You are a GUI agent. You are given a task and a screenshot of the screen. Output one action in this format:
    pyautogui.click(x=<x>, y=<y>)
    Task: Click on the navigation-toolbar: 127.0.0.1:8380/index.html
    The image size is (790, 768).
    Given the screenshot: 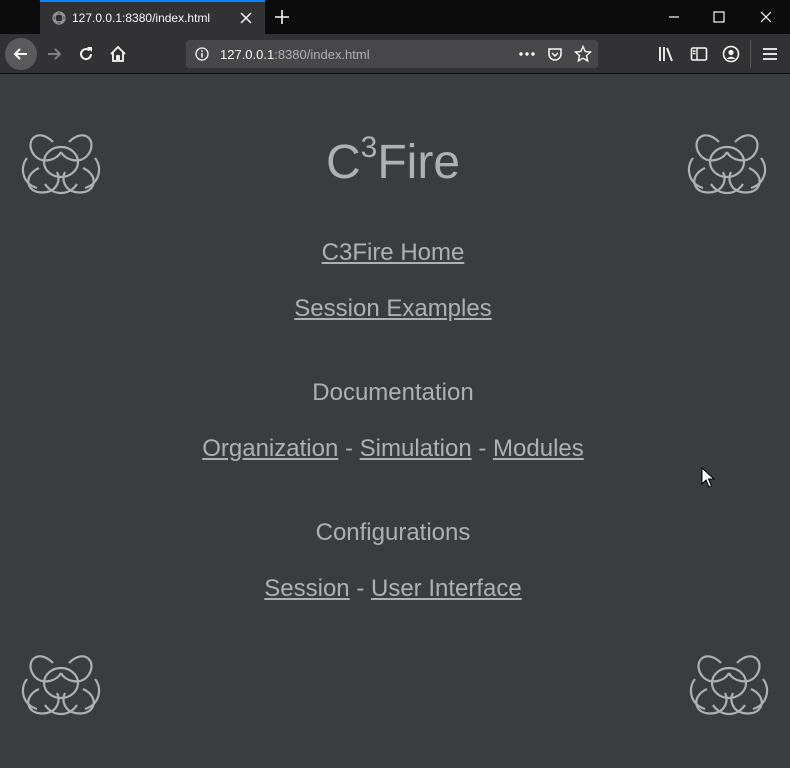 What is the action you would take?
    pyautogui.click(x=395, y=54)
    